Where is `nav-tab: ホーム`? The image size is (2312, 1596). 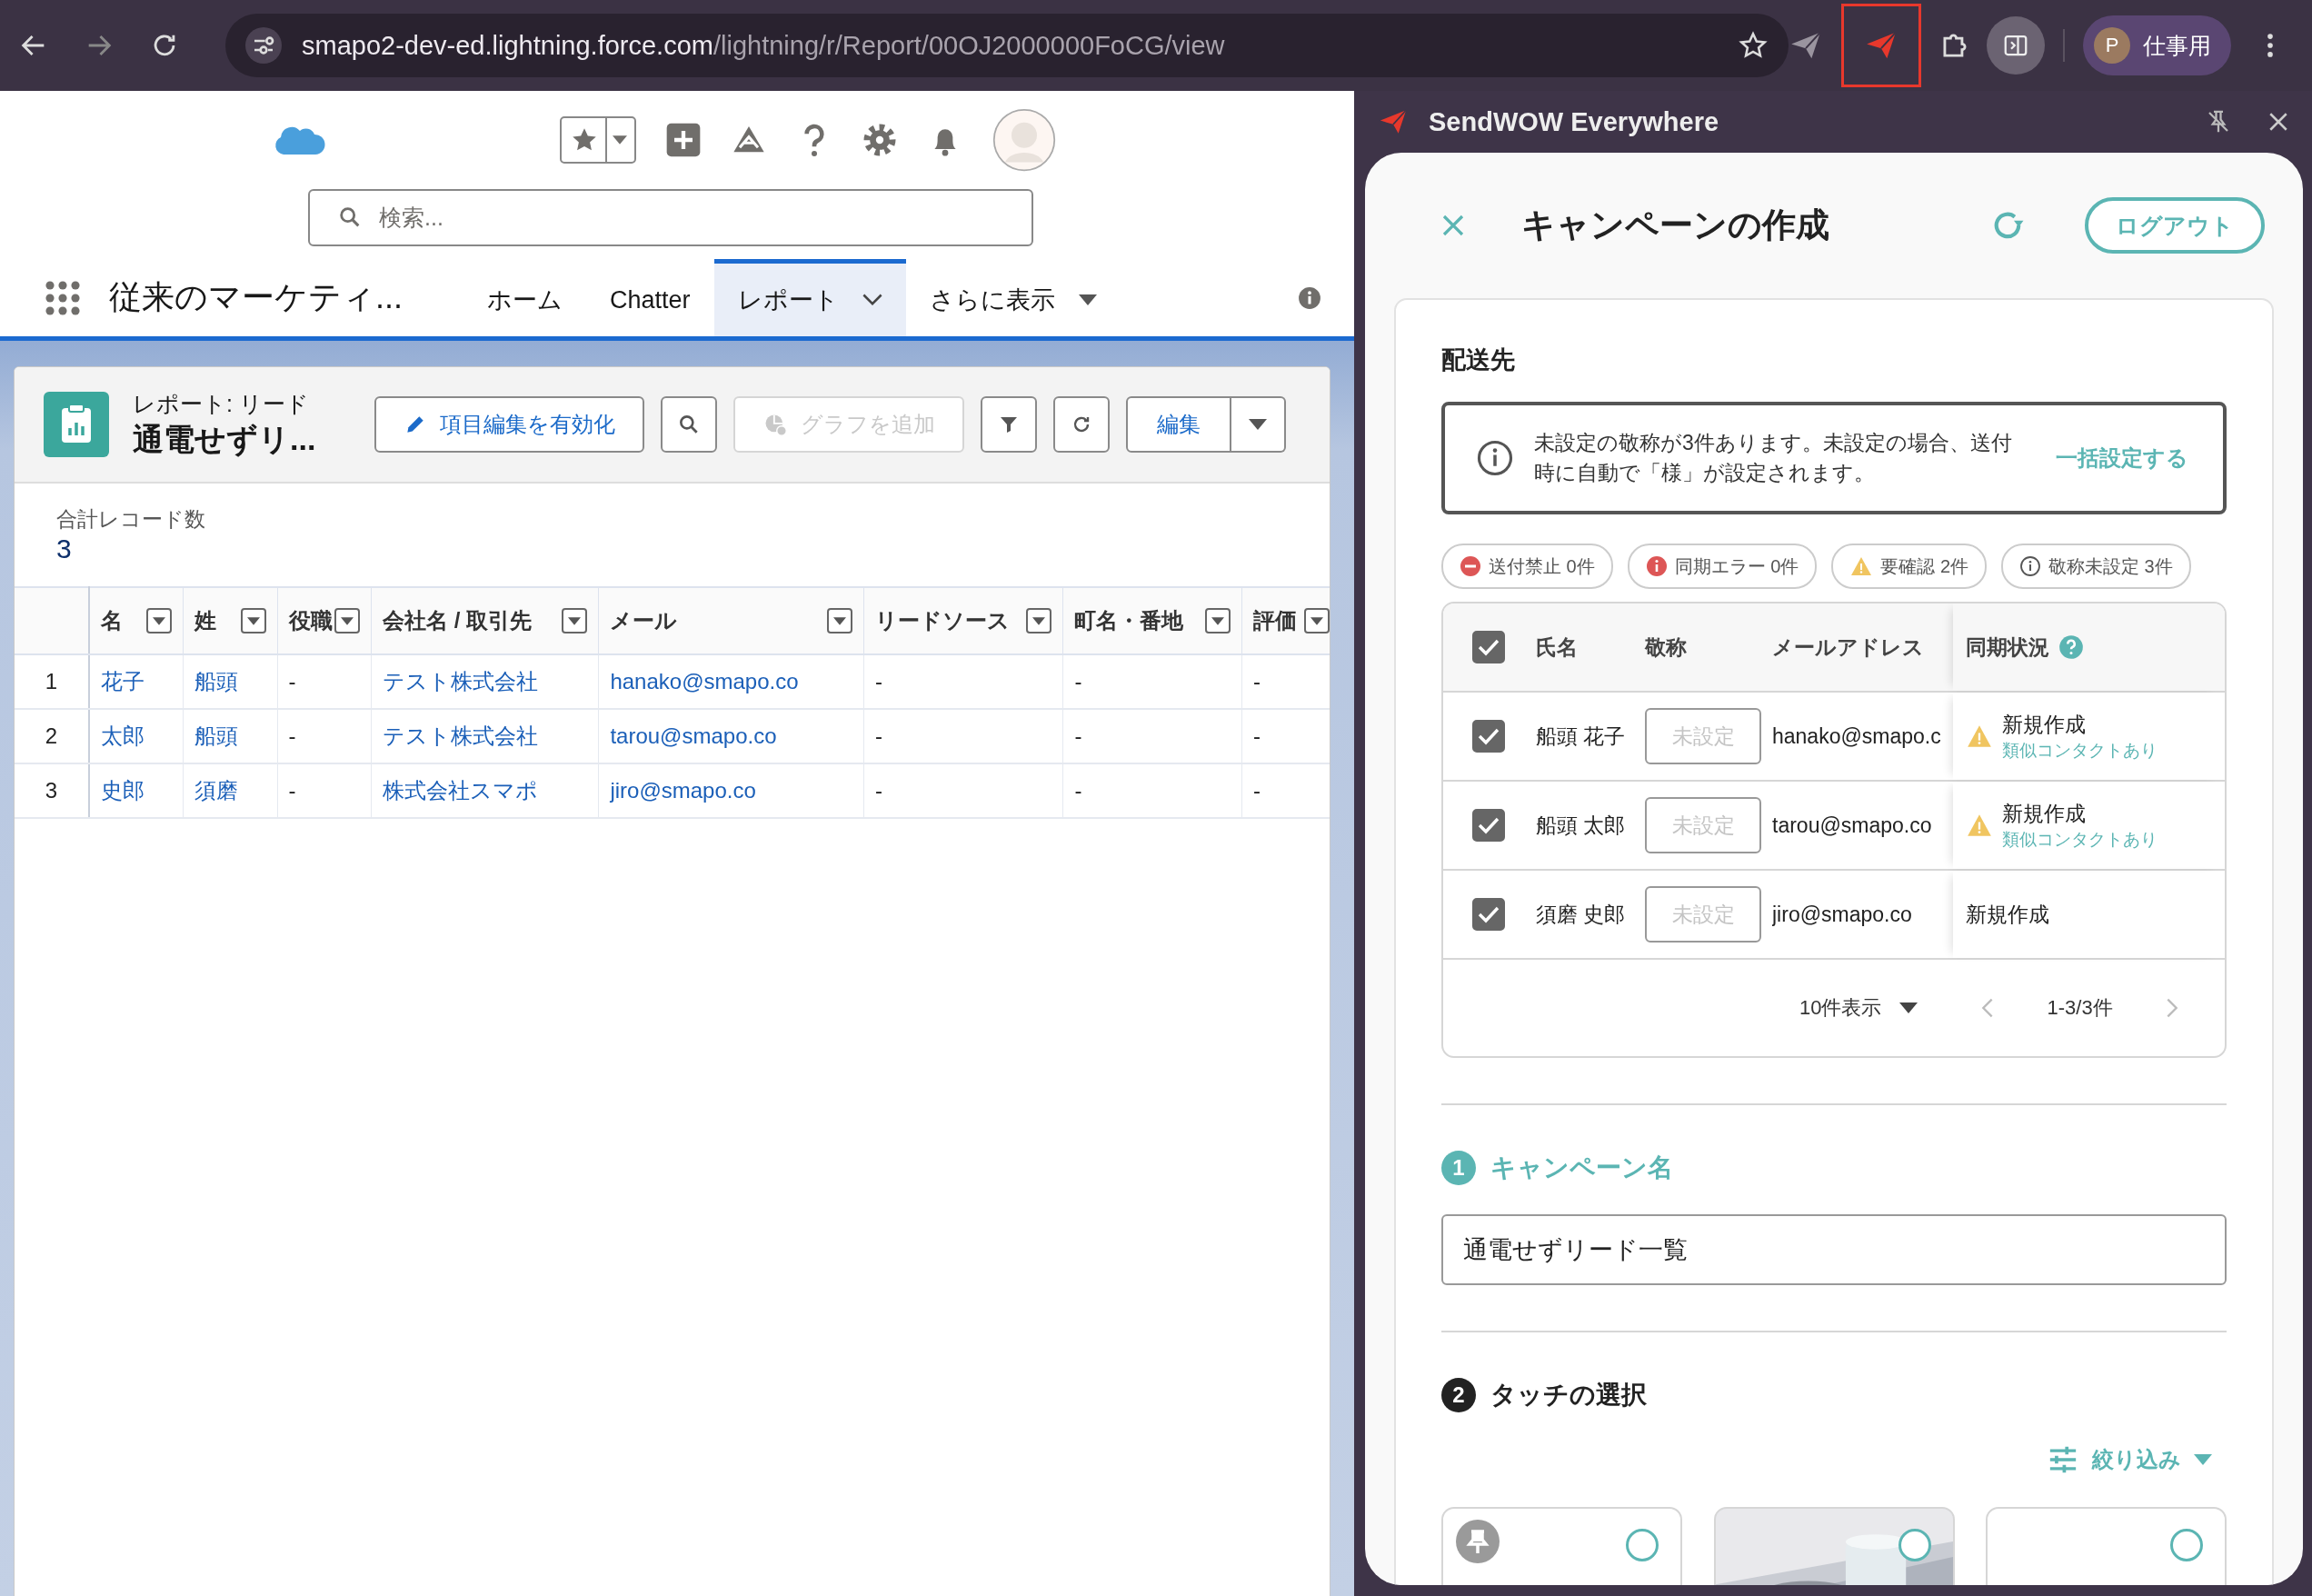
nav-tab: ホーム is located at coordinates (524, 297).